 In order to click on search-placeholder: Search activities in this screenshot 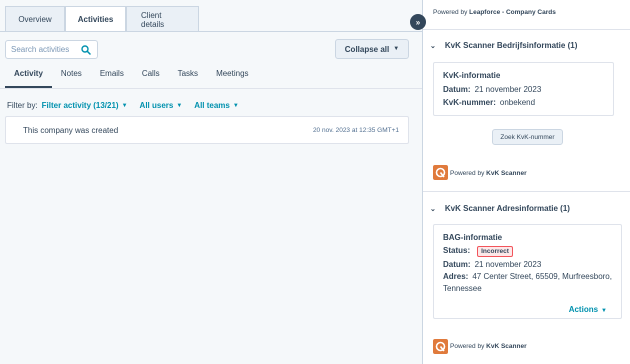, I will do `click(40, 49)`.